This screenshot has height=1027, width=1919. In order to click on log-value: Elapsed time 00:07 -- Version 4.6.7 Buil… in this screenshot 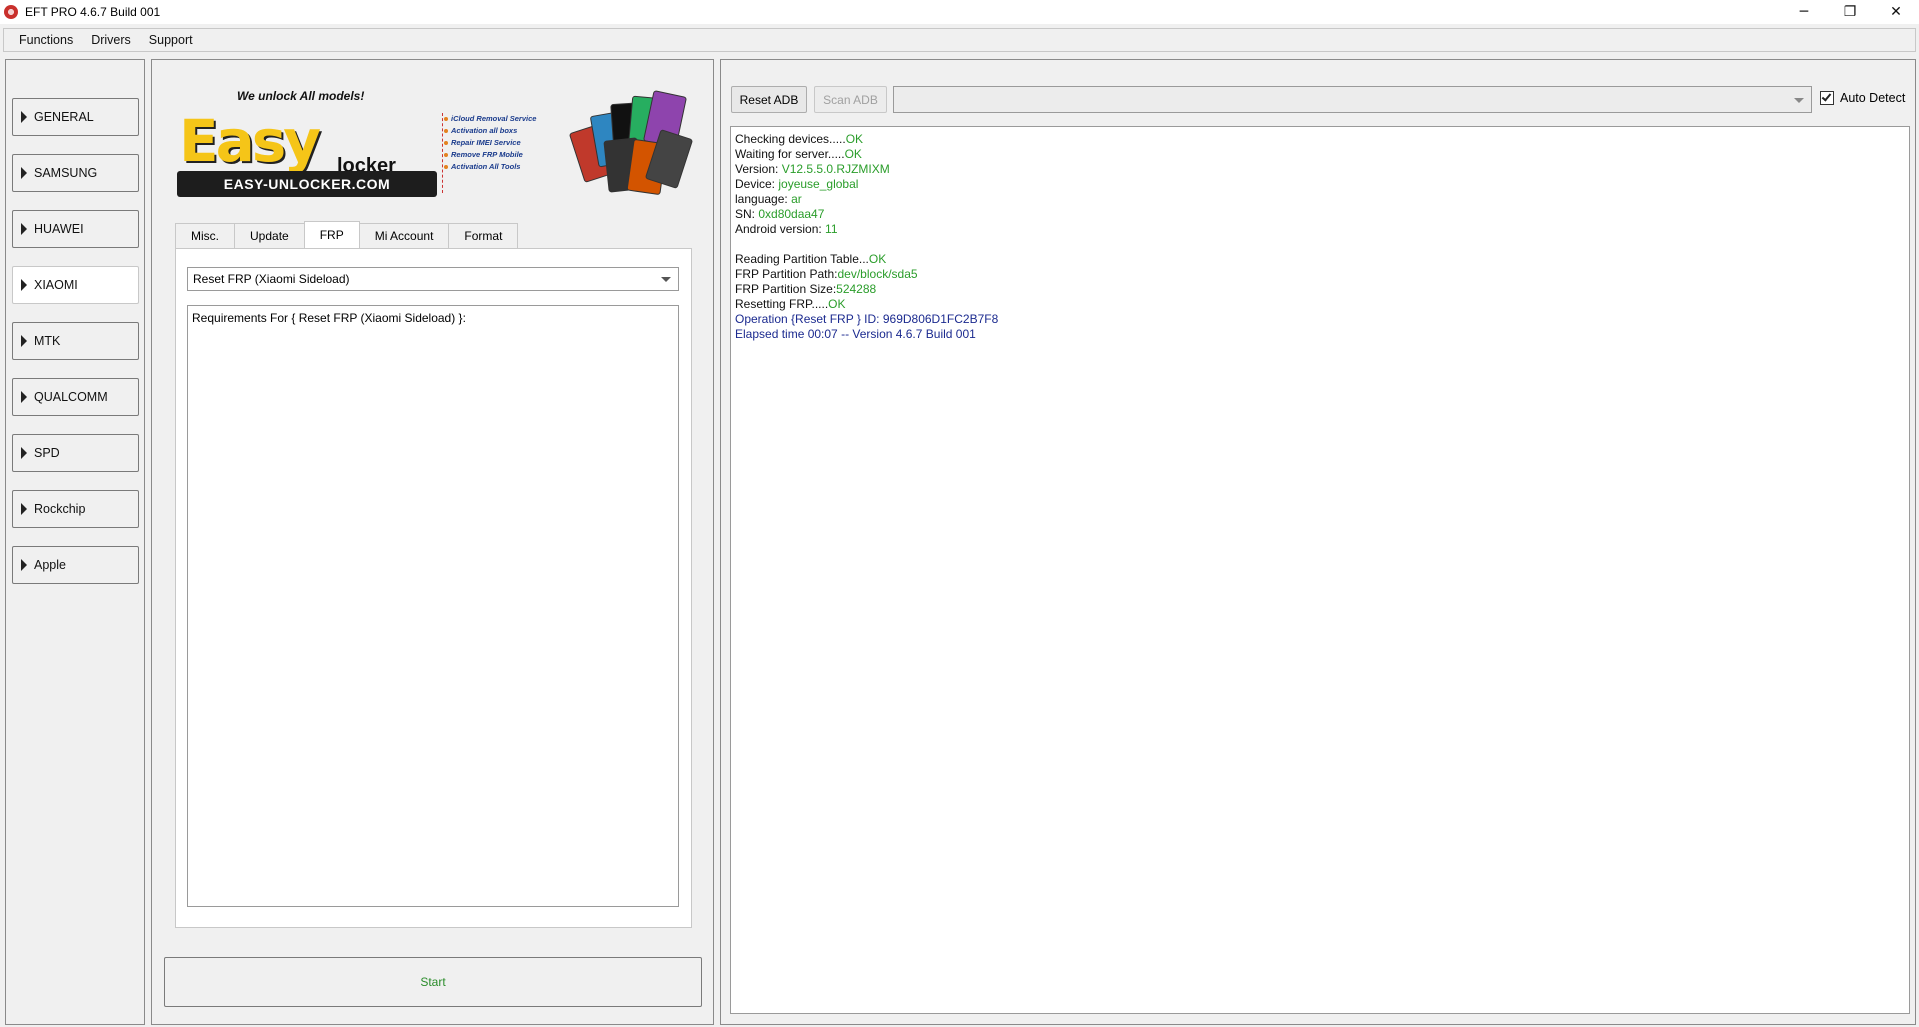, I will do `click(855, 334)`.